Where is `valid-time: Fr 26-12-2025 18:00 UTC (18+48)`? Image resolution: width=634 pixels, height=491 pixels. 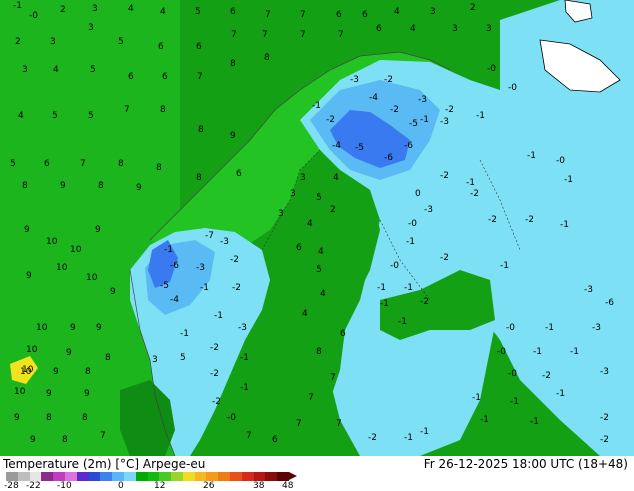 valid-time: Fr 26-12-2025 18:00 UTC (18+48) is located at coordinates (525, 464).